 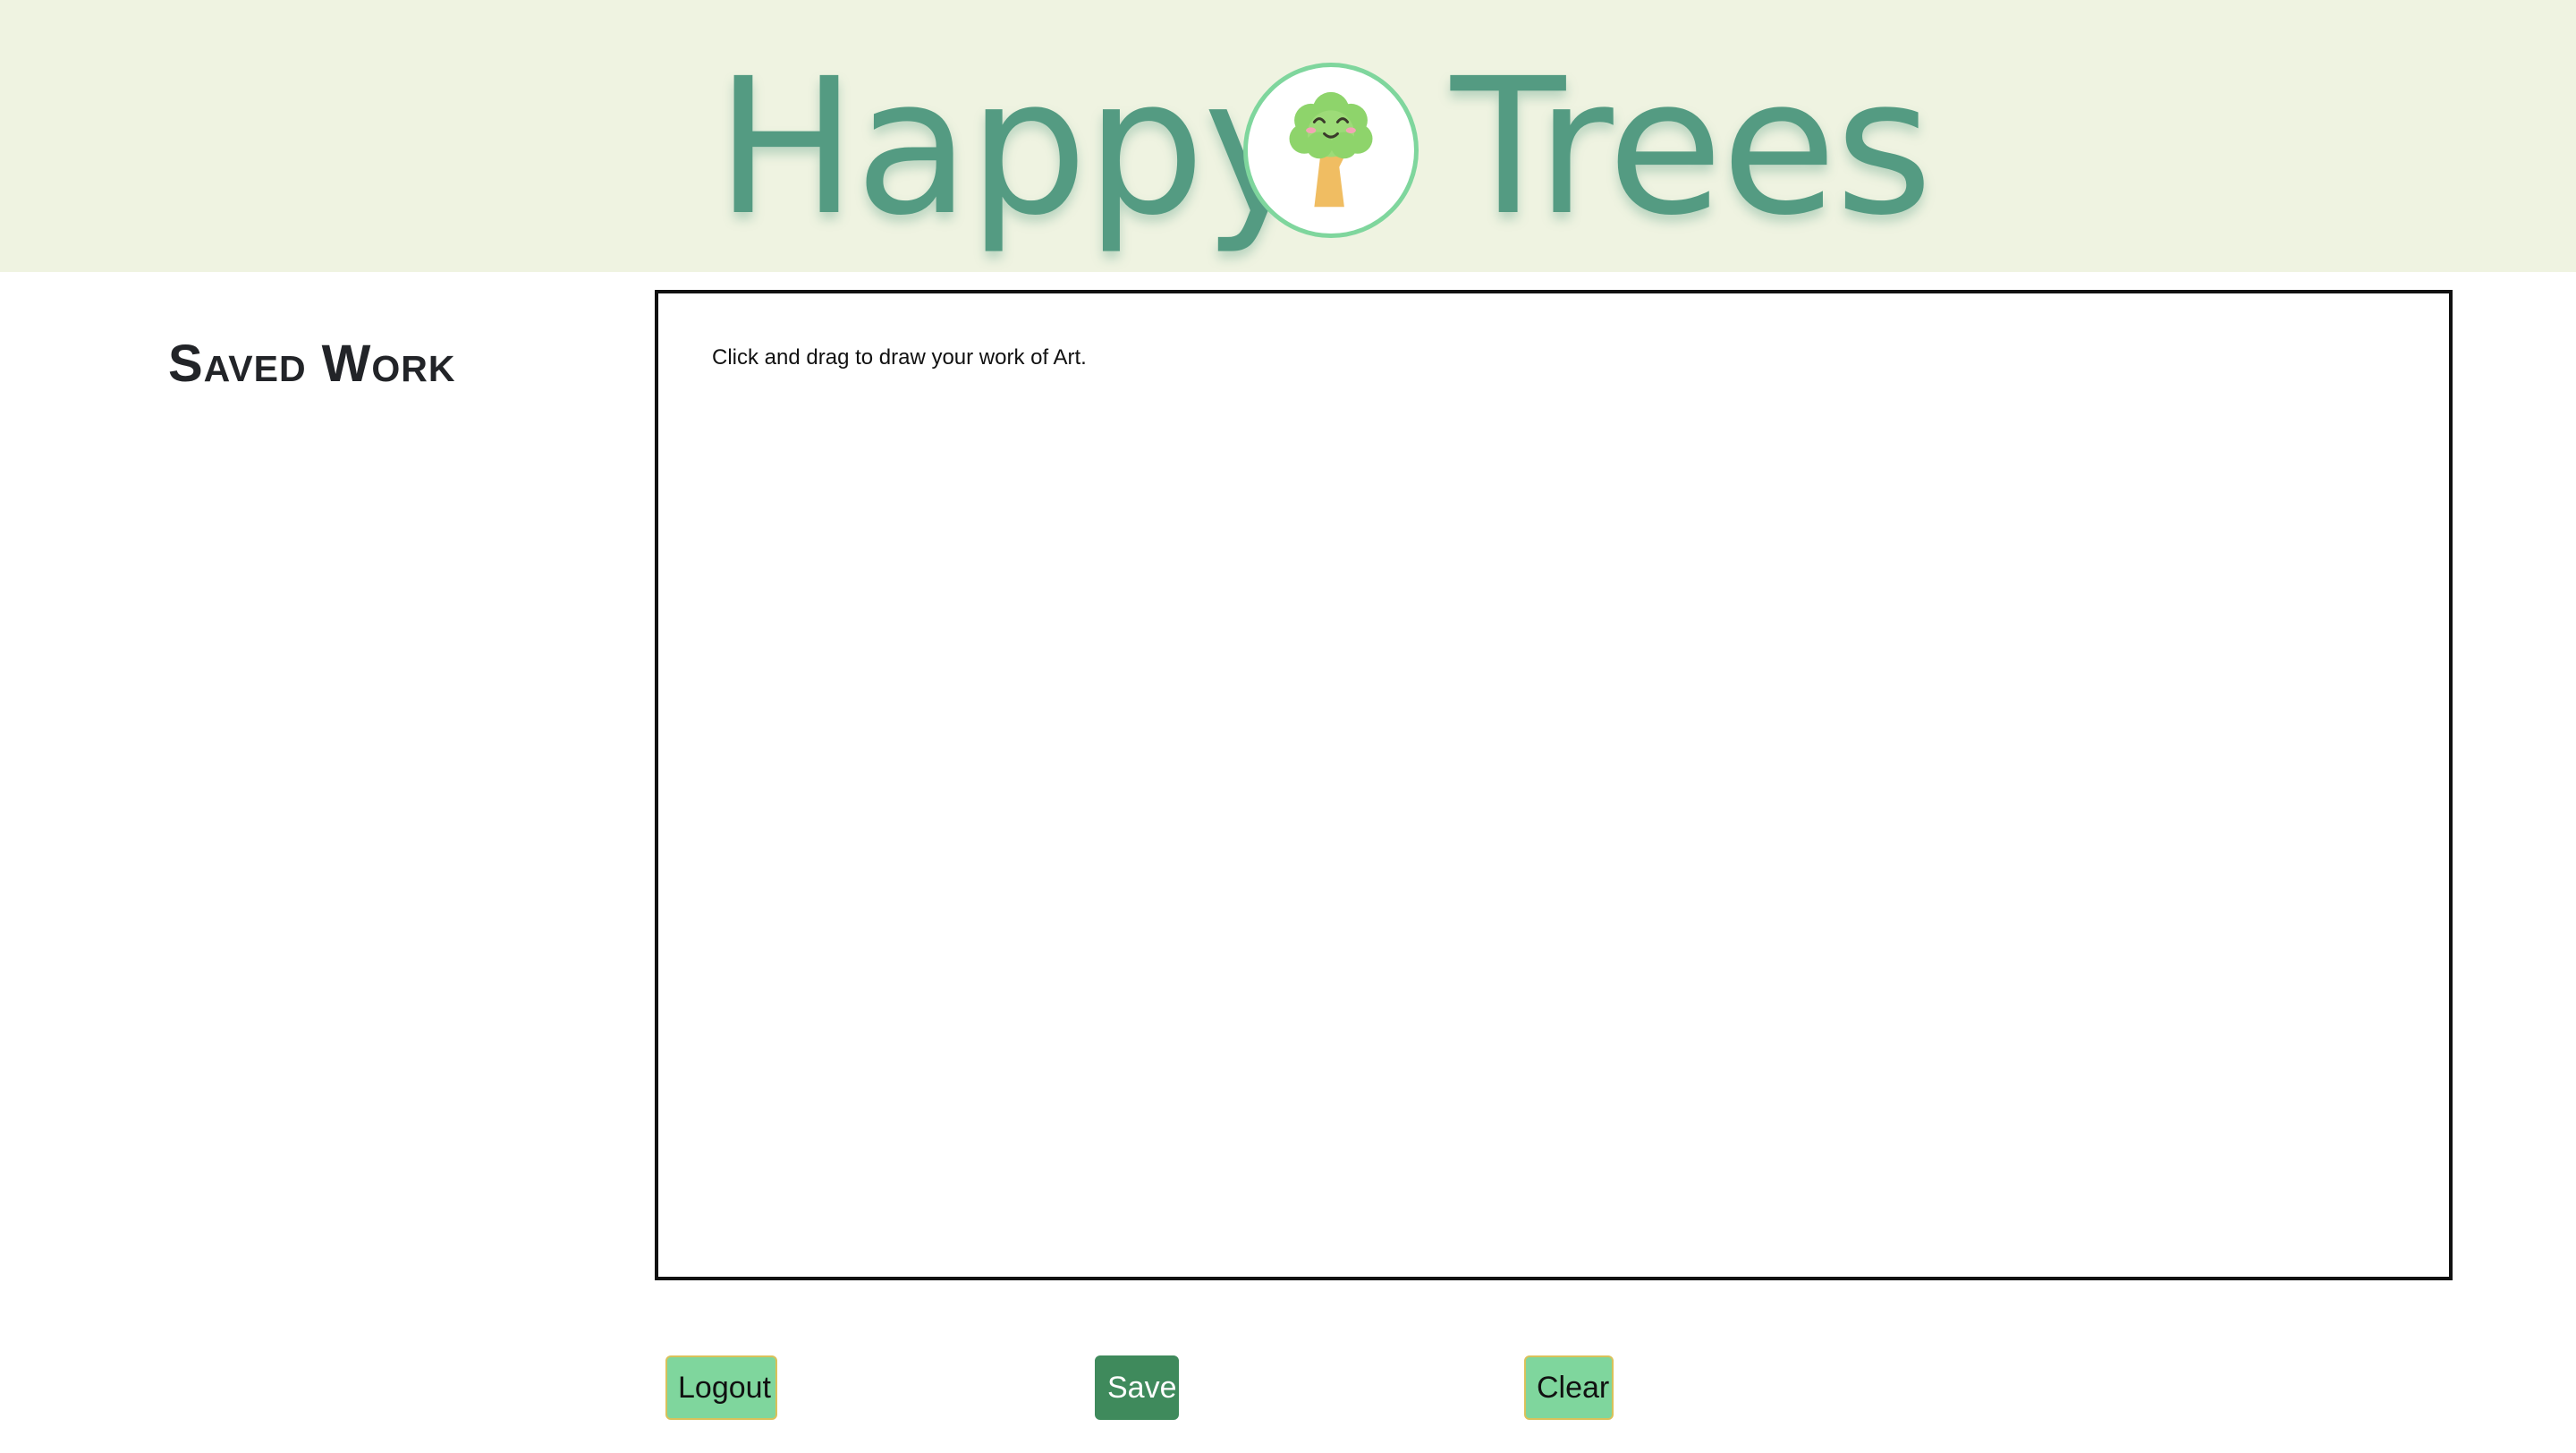 I want to click on brand-title-happy: Happy, so click(x=1015, y=147).